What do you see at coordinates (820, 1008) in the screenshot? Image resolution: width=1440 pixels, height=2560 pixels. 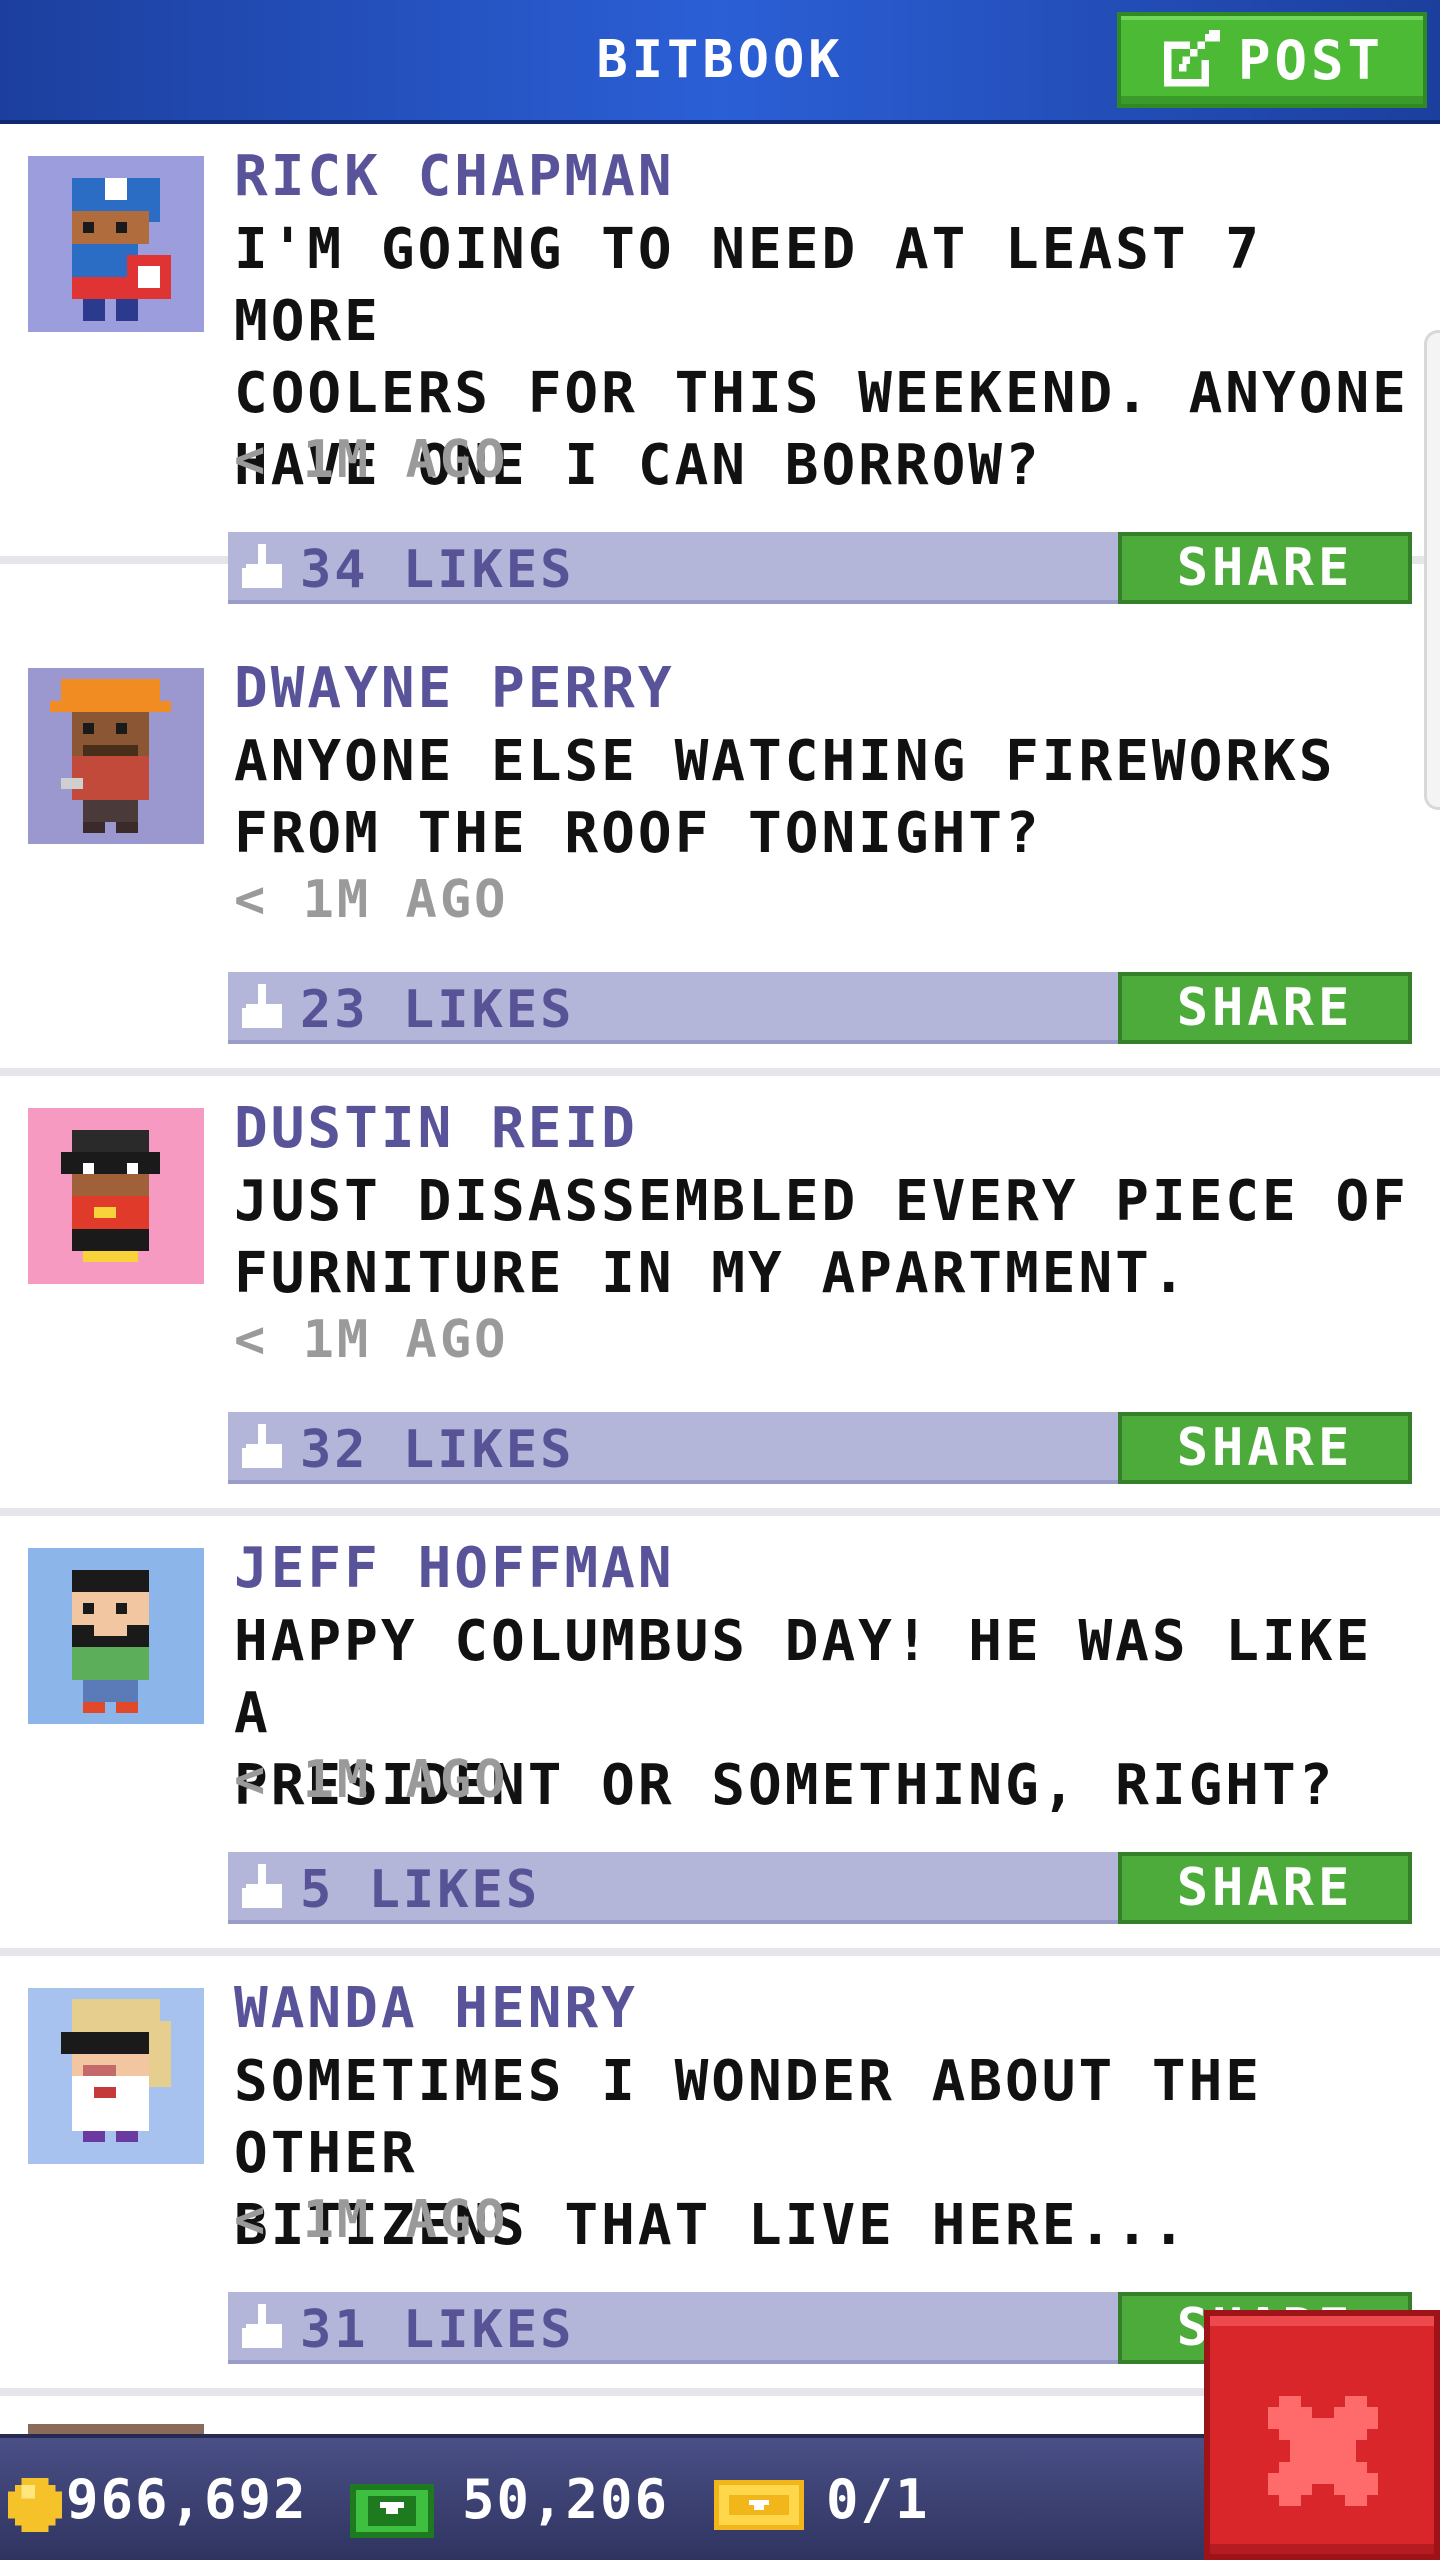 I see `like-bar: 23 LIKES SHARE` at bounding box center [820, 1008].